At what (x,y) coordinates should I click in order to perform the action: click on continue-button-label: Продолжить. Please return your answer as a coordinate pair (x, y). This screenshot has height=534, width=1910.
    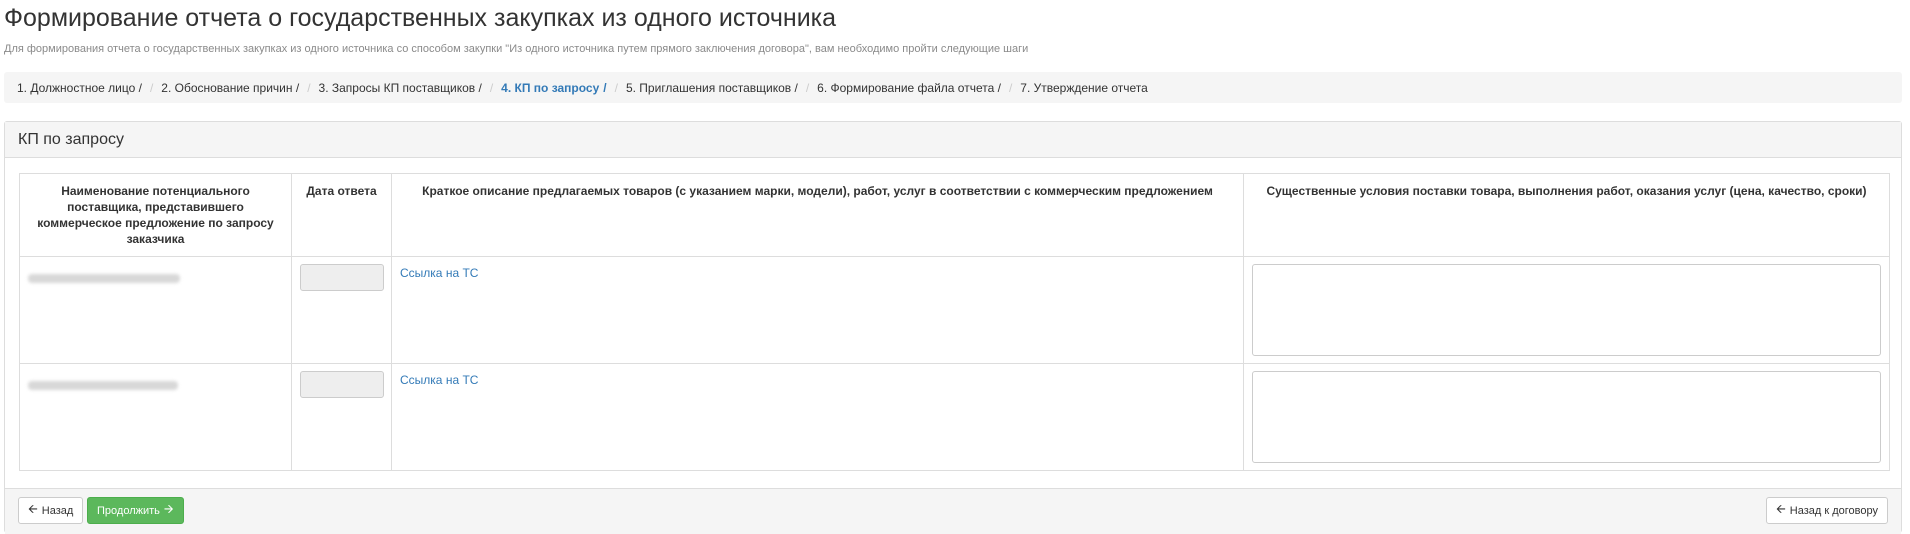
    Looking at the image, I should click on (128, 510).